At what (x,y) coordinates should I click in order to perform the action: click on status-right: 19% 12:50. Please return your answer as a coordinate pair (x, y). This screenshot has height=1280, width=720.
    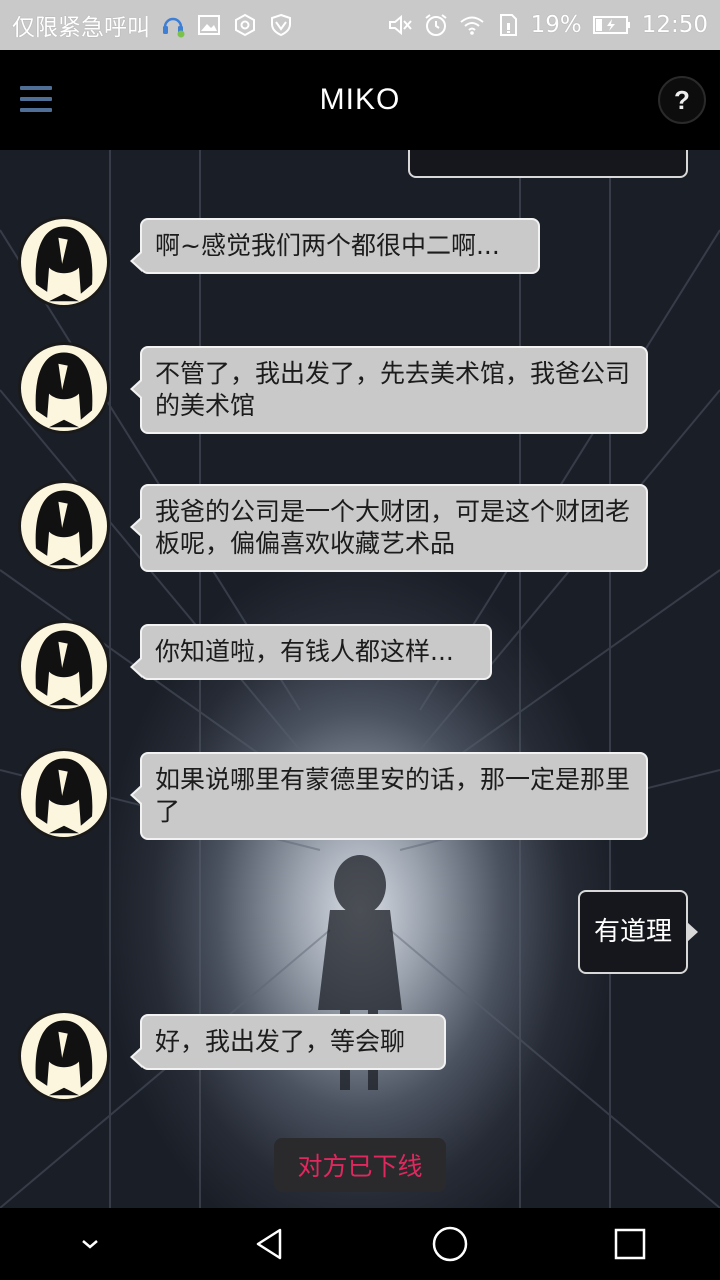
    Looking at the image, I should click on (547, 25).